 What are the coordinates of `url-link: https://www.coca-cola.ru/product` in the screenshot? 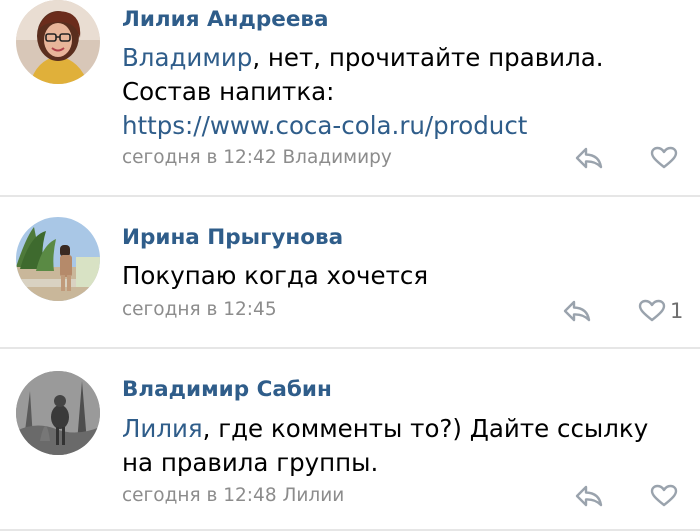 It's located at (402, 126).